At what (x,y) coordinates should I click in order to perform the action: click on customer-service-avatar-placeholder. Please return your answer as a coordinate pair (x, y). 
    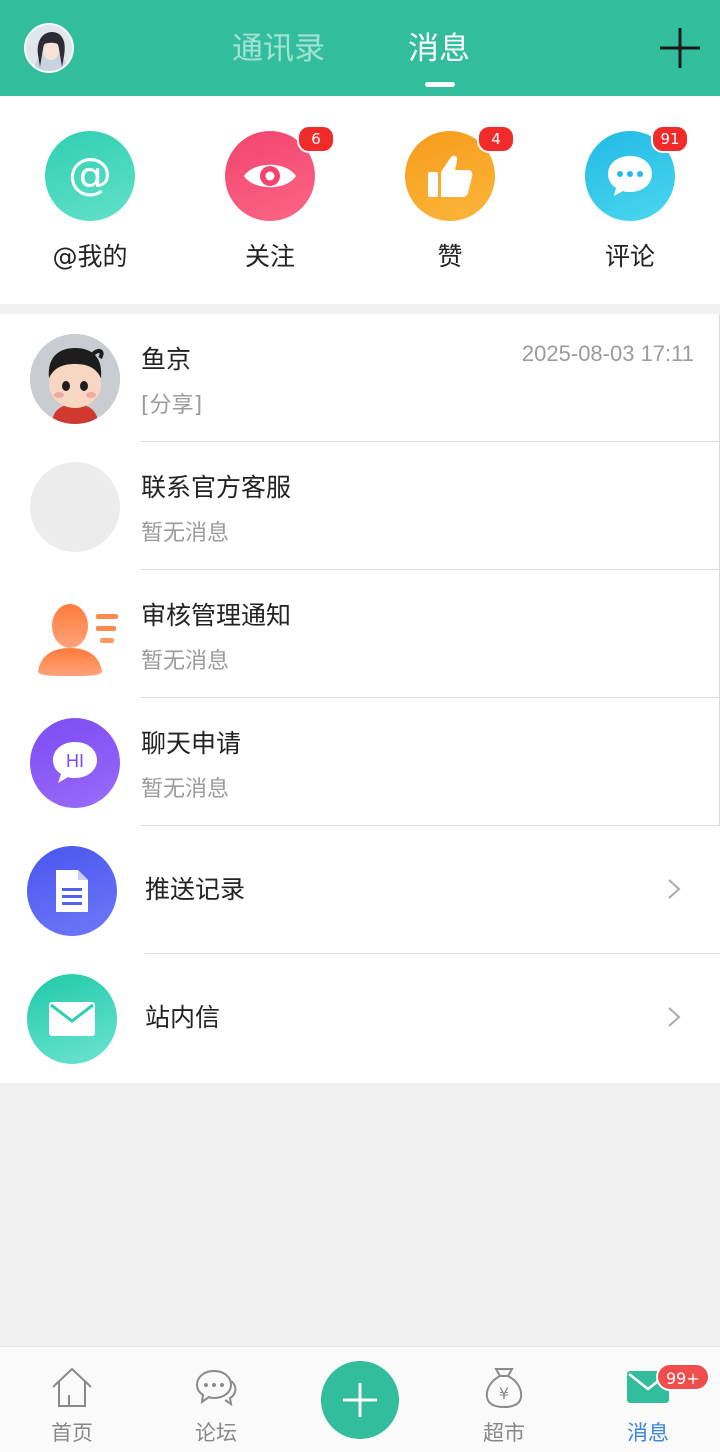
    Looking at the image, I should click on (75, 507).